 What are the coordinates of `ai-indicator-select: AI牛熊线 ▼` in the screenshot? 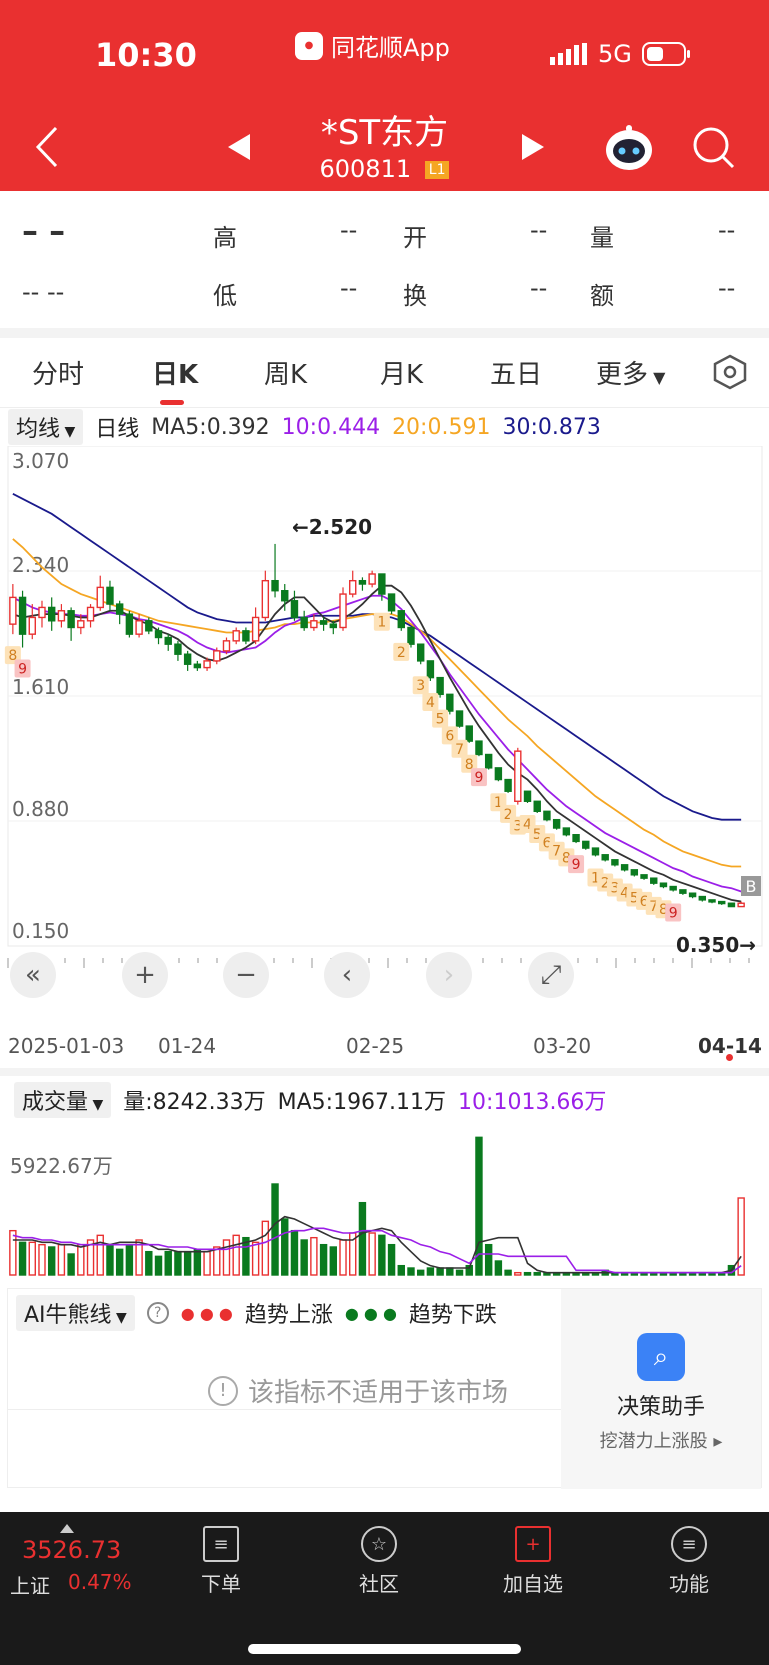 It's located at (75, 1313).